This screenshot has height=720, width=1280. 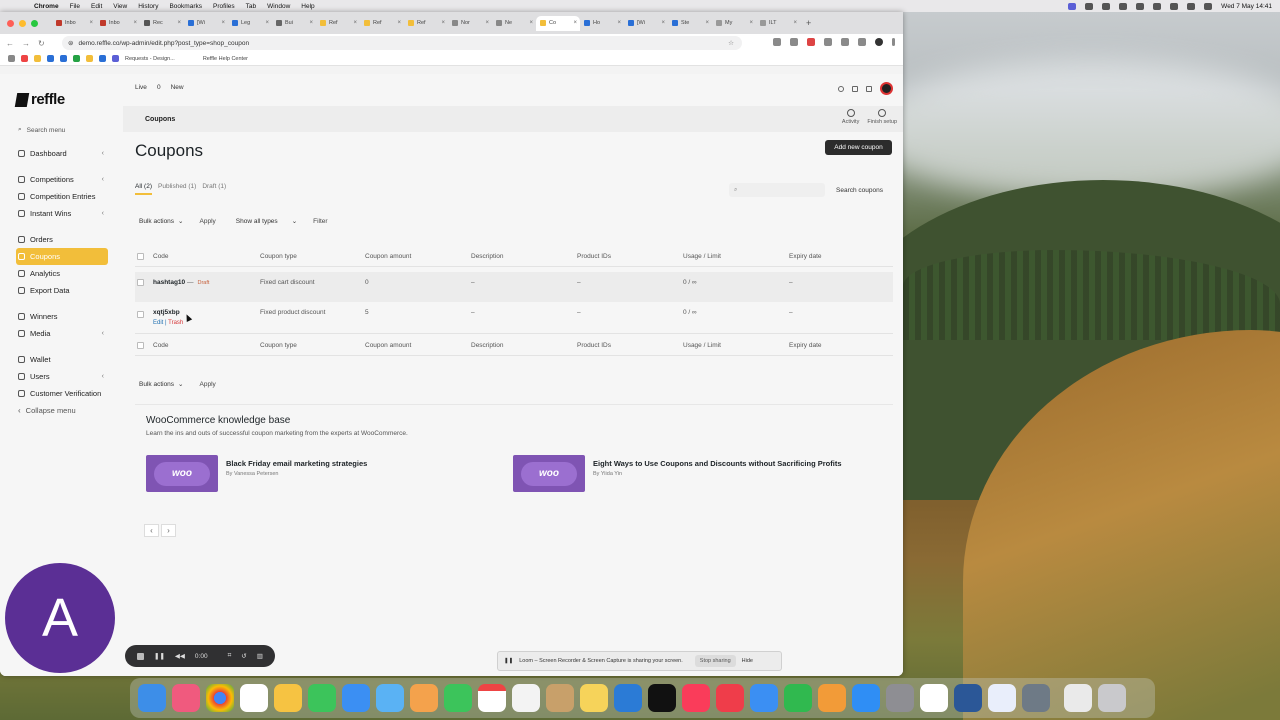 I want to click on trash-link: Trash, so click(x=175, y=323).